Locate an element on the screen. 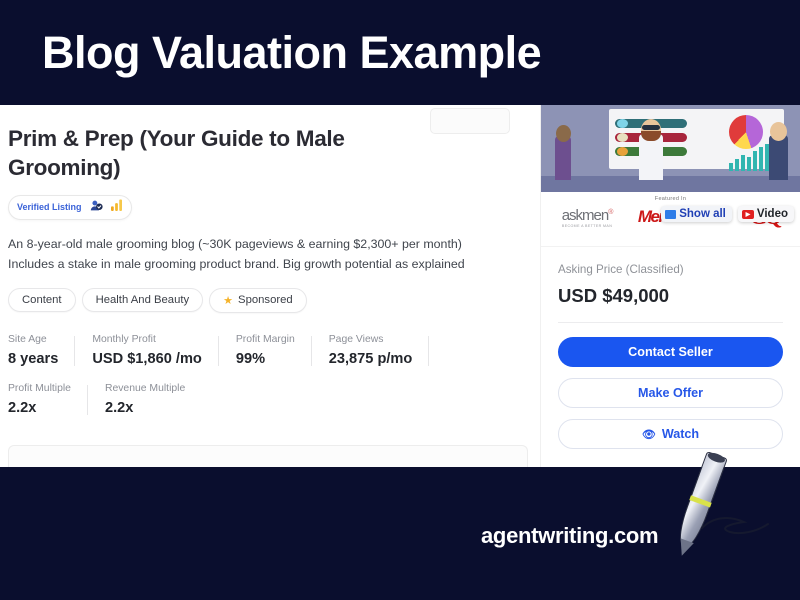  bar-chart-icon is located at coordinates (116, 207).